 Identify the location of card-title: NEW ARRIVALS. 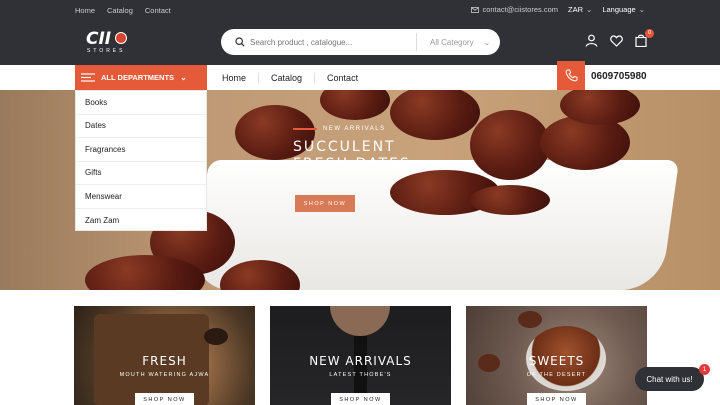
(360, 361).